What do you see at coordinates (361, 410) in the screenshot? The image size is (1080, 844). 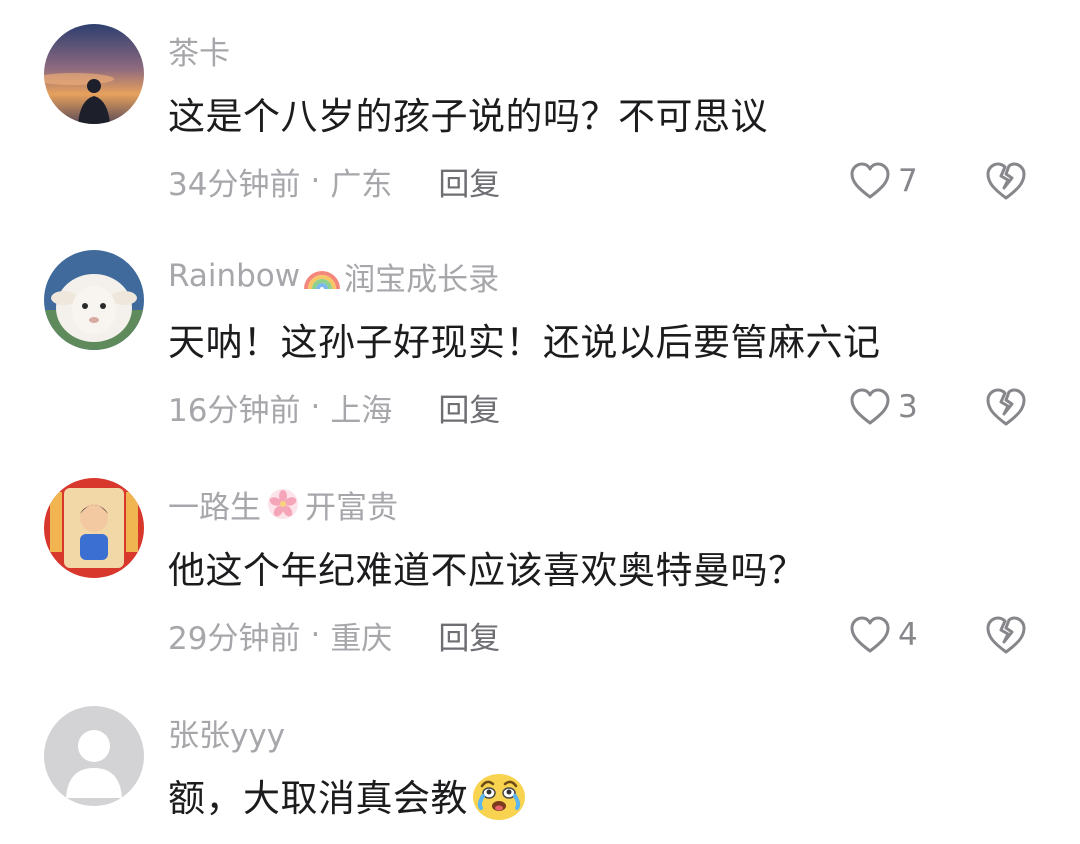 I see `comment-location: 上海` at bounding box center [361, 410].